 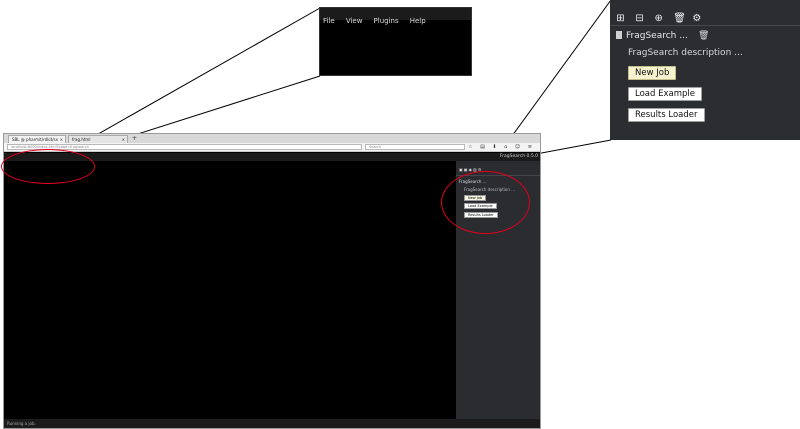 What do you see at coordinates (134, 138) in the screenshot?
I see `new-tab-icon: +` at bounding box center [134, 138].